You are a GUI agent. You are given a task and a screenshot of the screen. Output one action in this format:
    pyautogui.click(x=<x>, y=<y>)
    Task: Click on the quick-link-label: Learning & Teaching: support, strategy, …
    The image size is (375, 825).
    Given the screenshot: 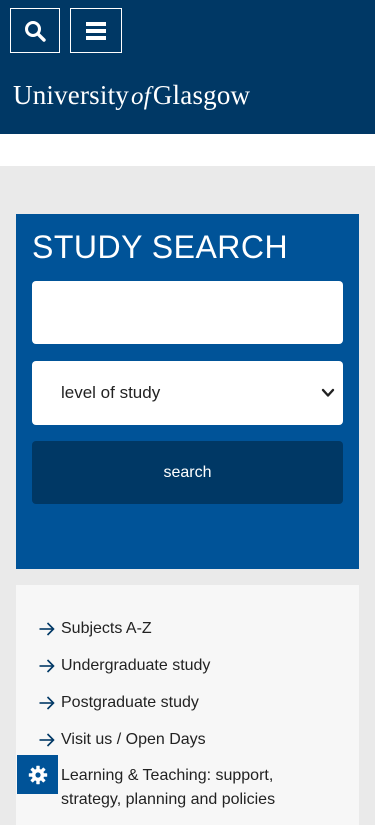 What is the action you would take?
    pyautogui.click(x=168, y=787)
    